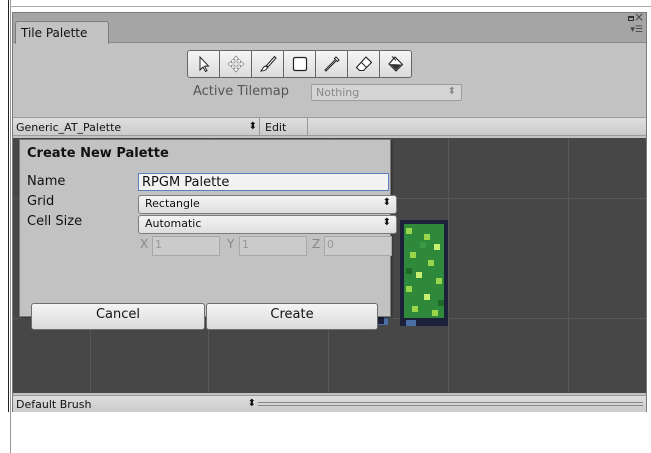 The image size is (651, 453). What do you see at coordinates (172, 203) in the screenshot?
I see `grid-type-value: Rectangle` at bounding box center [172, 203].